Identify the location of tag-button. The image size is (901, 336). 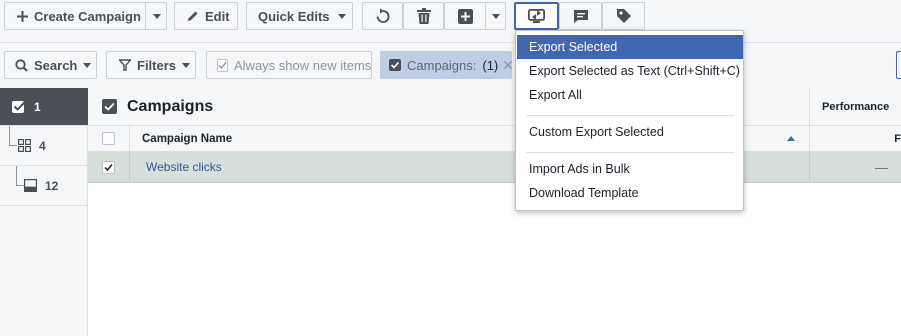
(623, 16).